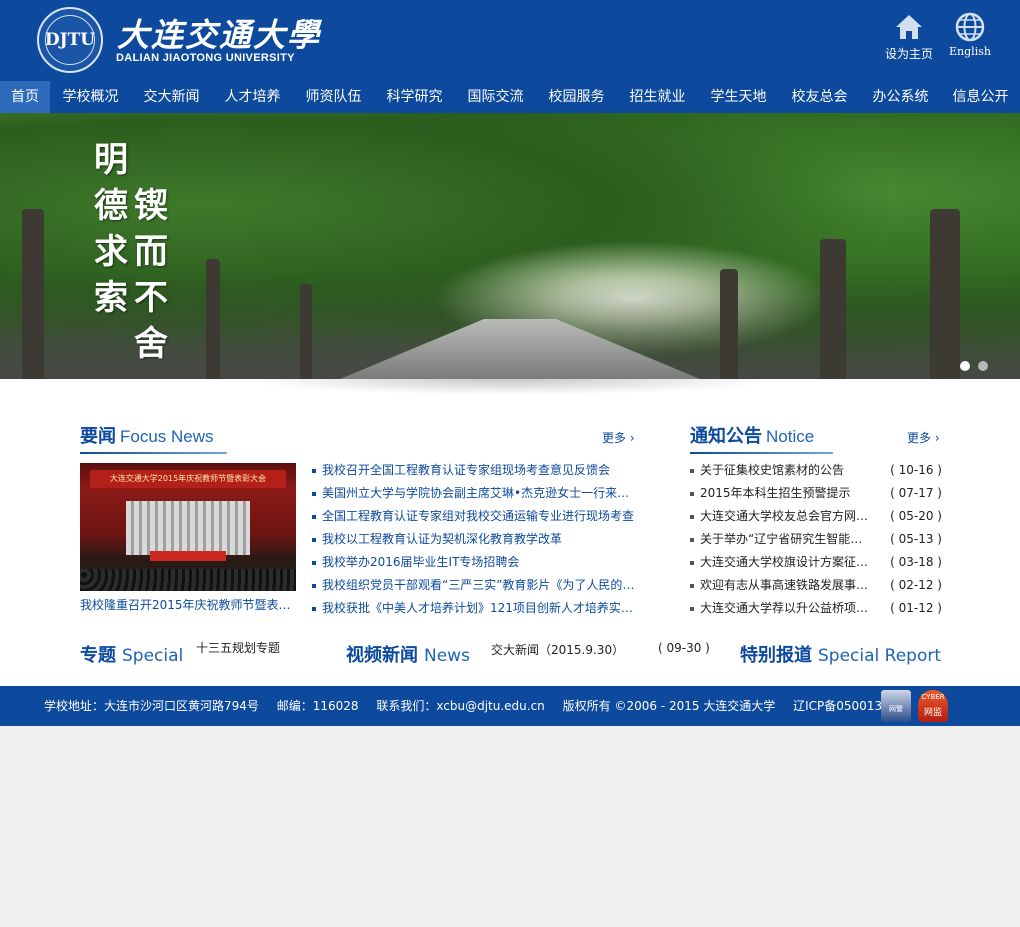 The width and height of the screenshot is (1020, 927). Describe the element at coordinates (317, 706) in the screenshot. I see `footer-postcode: 邮编：116028` at that location.